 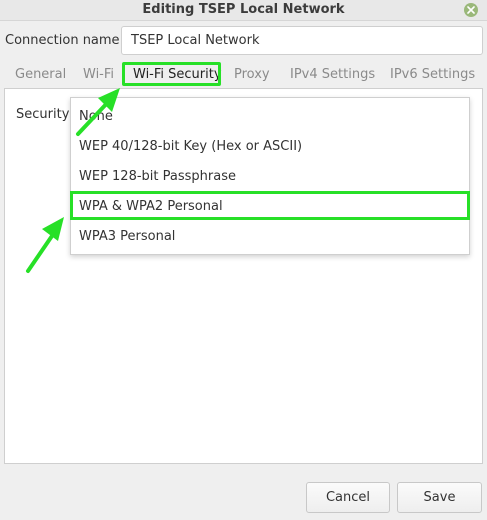 What do you see at coordinates (171, 74) in the screenshot?
I see `tab-highlight-box` at bounding box center [171, 74].